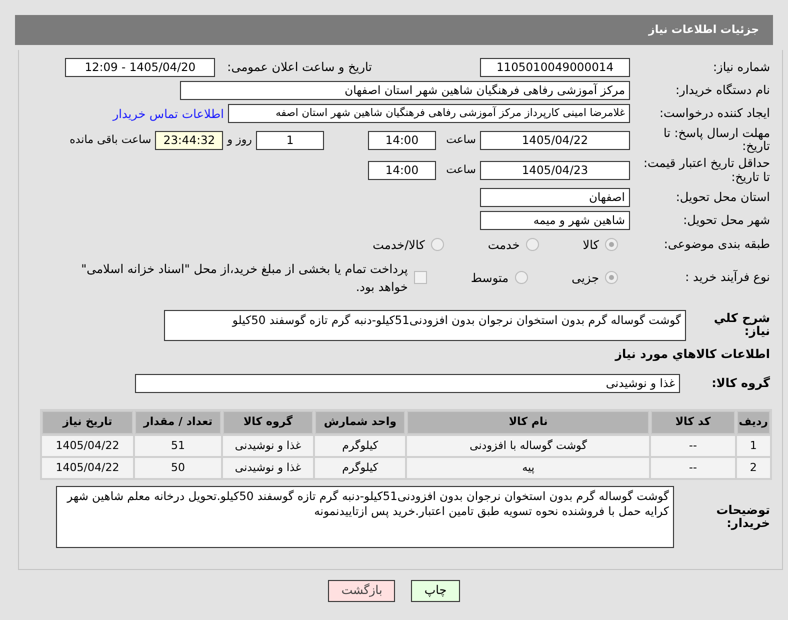  I want to click on days-field: 1, so click(290, 140).